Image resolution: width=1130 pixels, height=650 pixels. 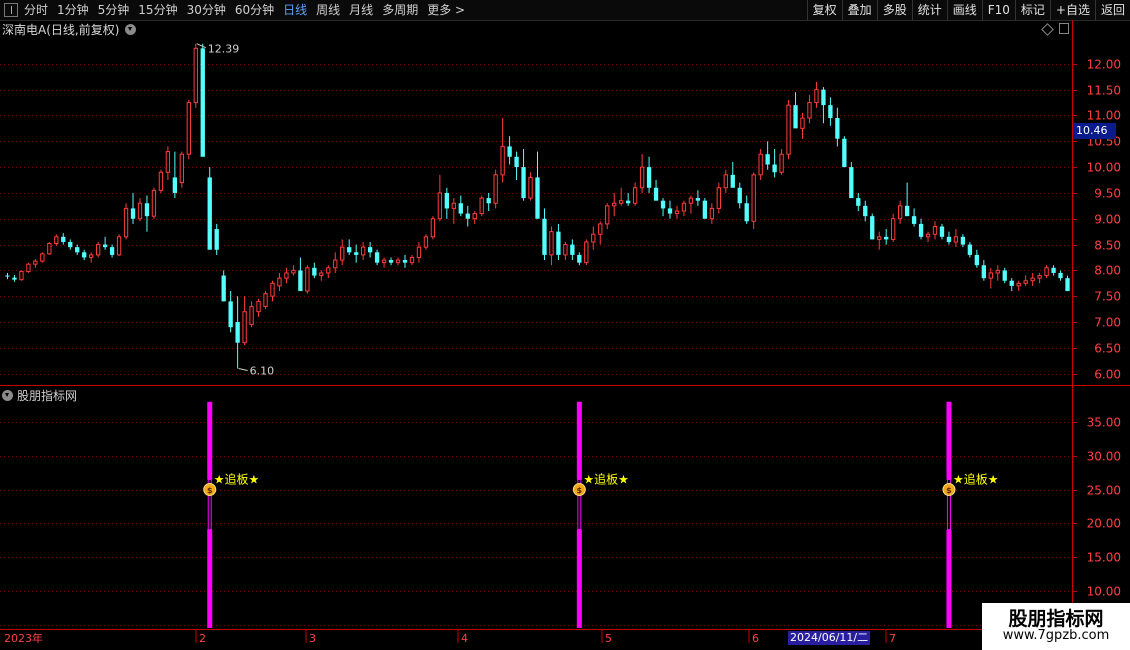 I want to click on price-tick-label: 6.50, so click(x=1107, y=349).